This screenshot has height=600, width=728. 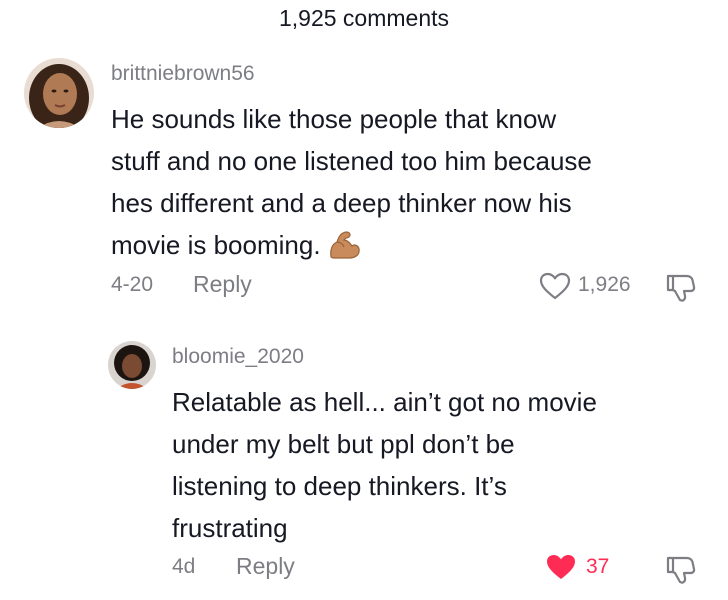 What do you see at coordinates (604, 284) in the screenshot?
I see `like-count: 1,926` at bounding box center [604, 284].